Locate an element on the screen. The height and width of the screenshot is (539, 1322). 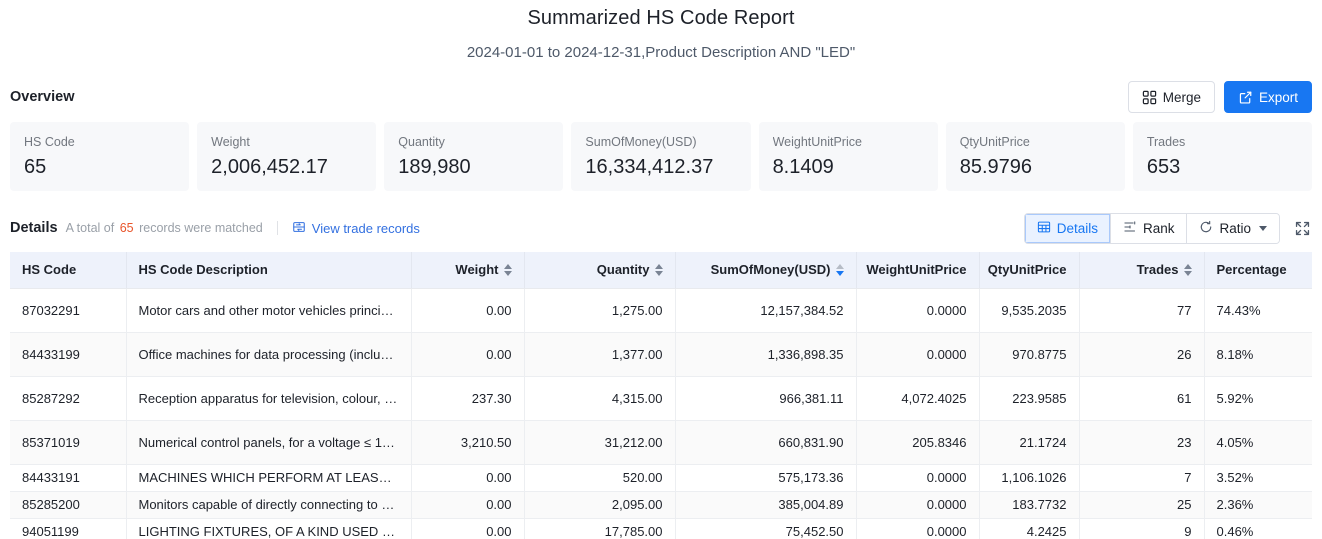
sort-toggle-sum-of-money is located at coordinates (839, 269).